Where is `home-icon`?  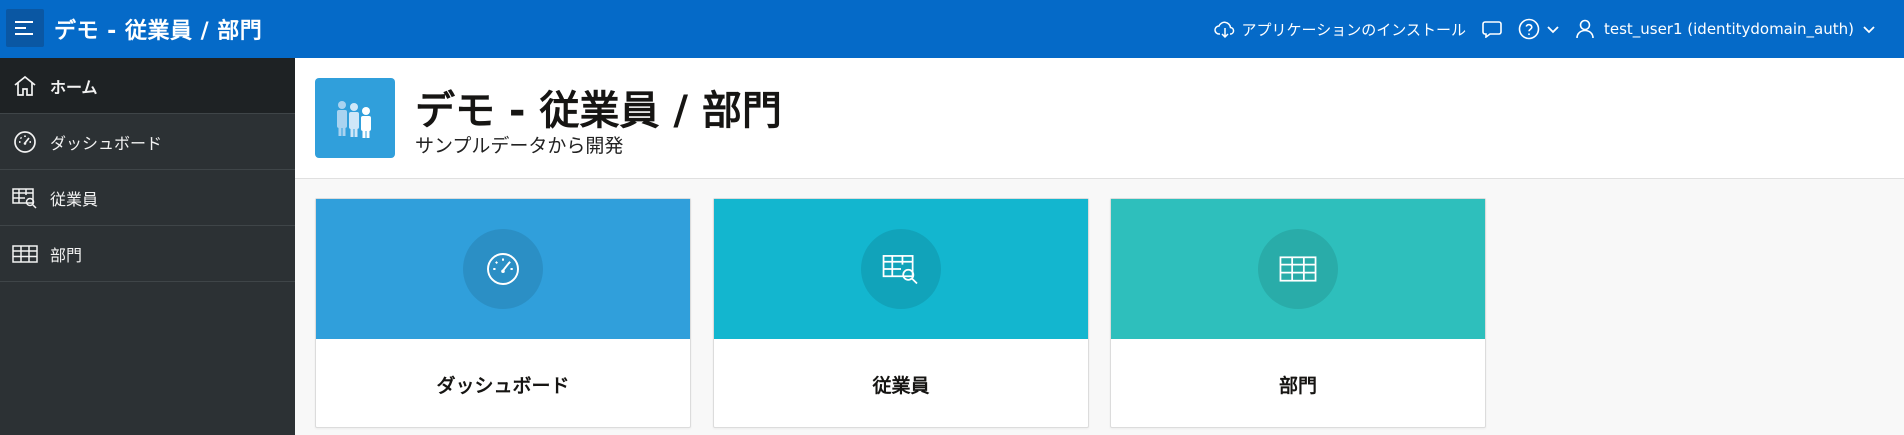
home-icon is located at coordinates (25, 86).